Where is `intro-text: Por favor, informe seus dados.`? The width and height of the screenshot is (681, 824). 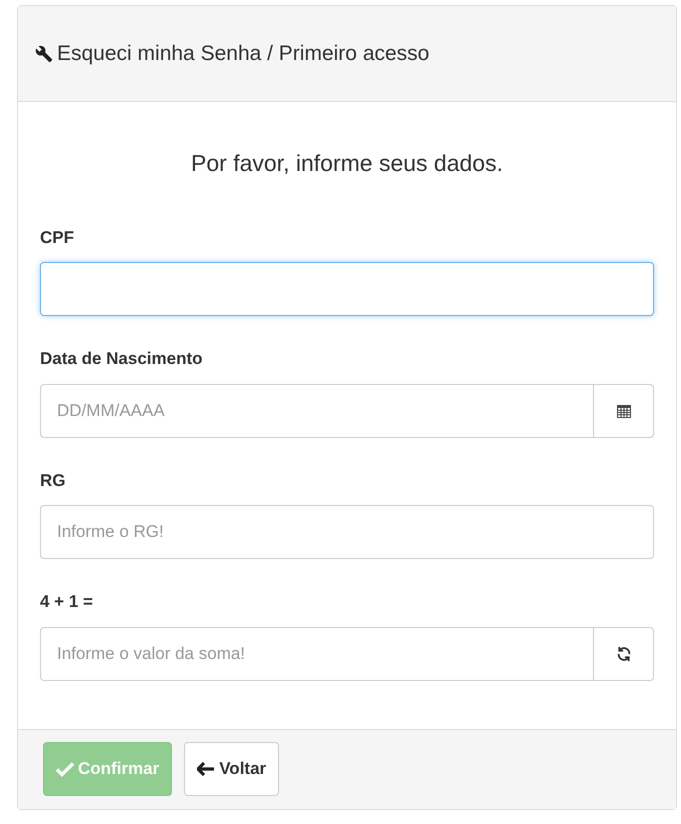
intro-text: Por favor, informe seus dados. is located at coordinates (347, 163).